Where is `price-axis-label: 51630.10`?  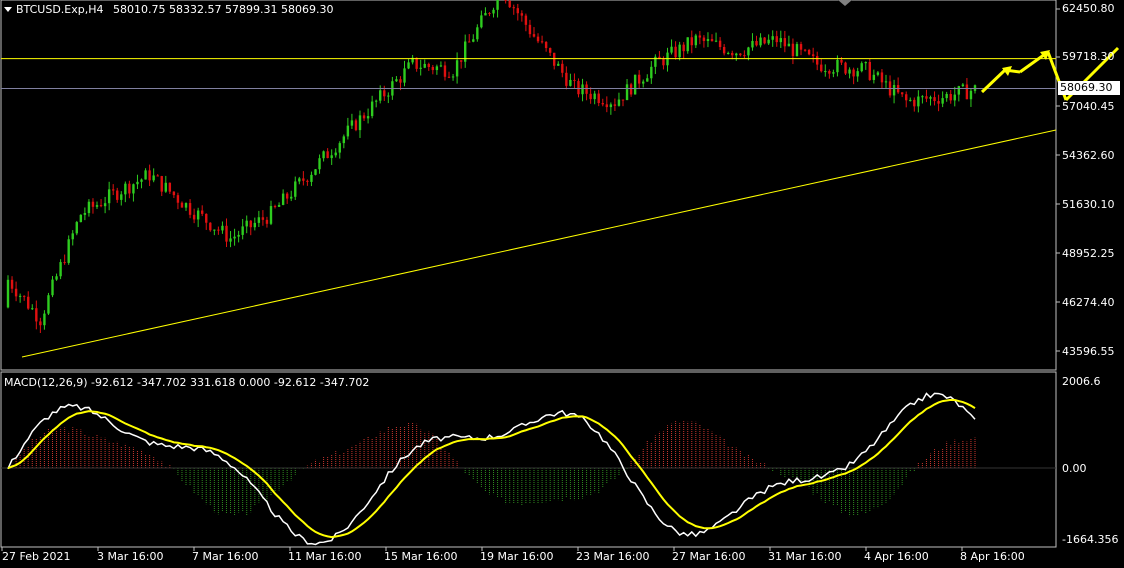
price-axis-label: 51630.10 is located at coordinates (1088, 204).